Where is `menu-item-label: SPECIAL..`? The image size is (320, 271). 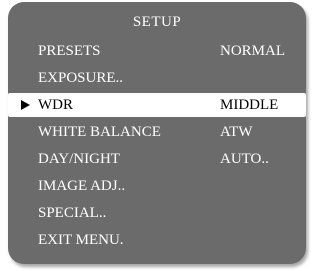
menu-item-label: SPECIAL.. is located at coordinates (72, 213).